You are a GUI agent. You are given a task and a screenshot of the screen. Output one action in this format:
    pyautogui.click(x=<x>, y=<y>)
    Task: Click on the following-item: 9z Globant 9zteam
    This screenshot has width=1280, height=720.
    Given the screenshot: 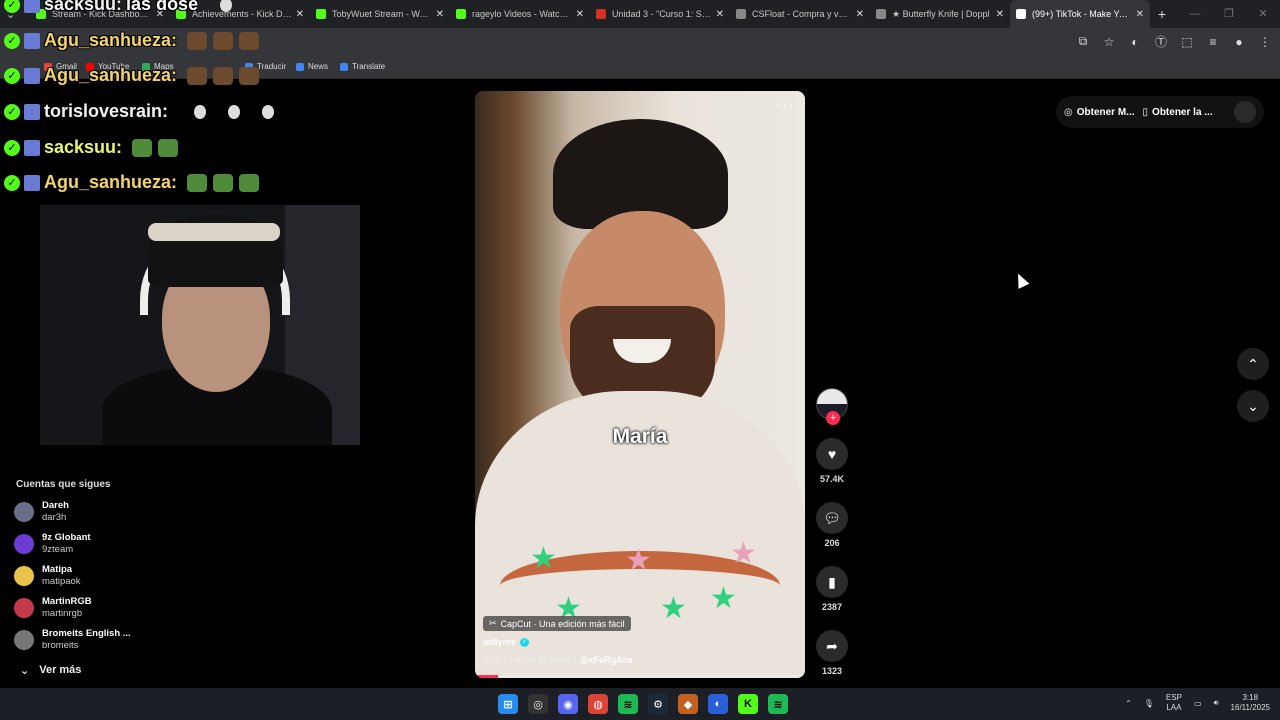 What is the action you would take?
    pyautogui.click(x=52, y=544)
    